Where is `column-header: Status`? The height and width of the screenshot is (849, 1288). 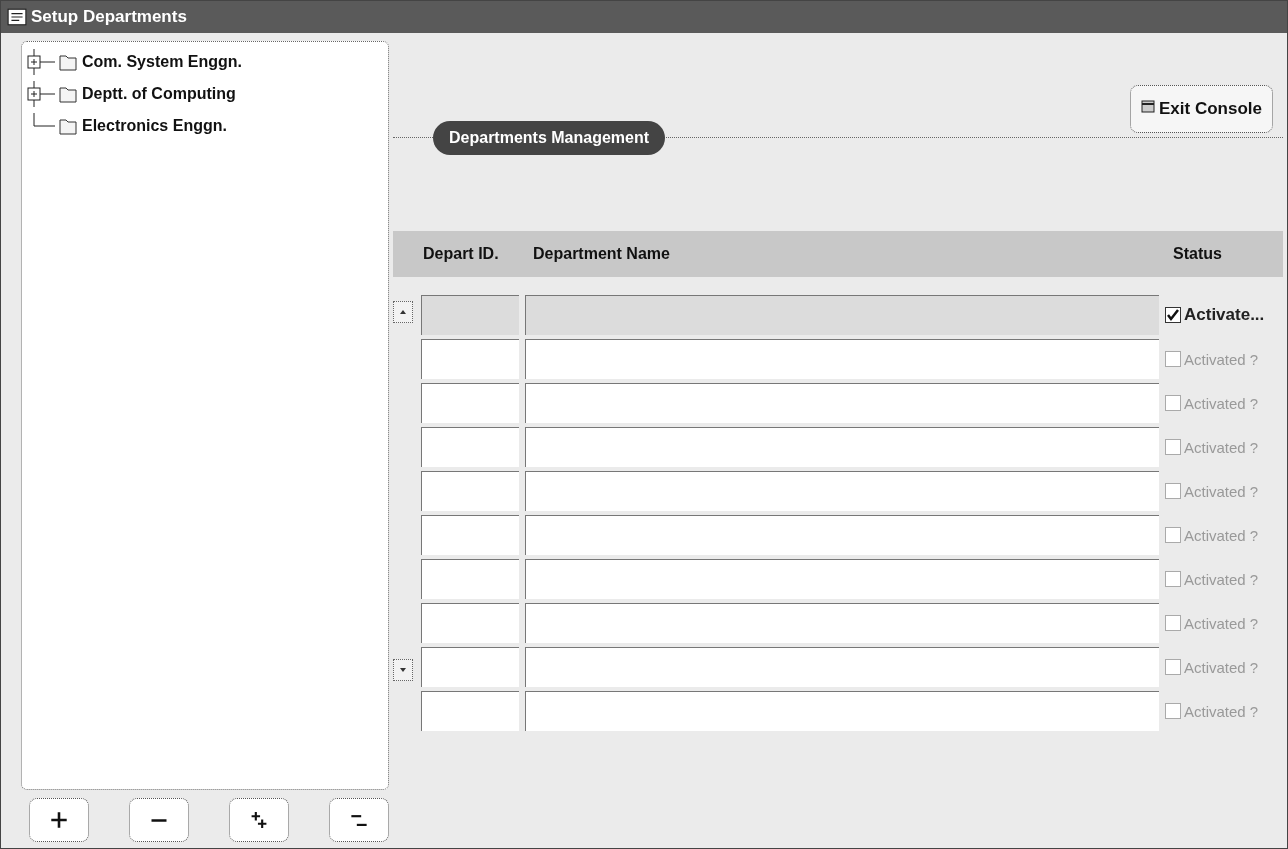
column-header: Status is located at coordinates (1198, 254).